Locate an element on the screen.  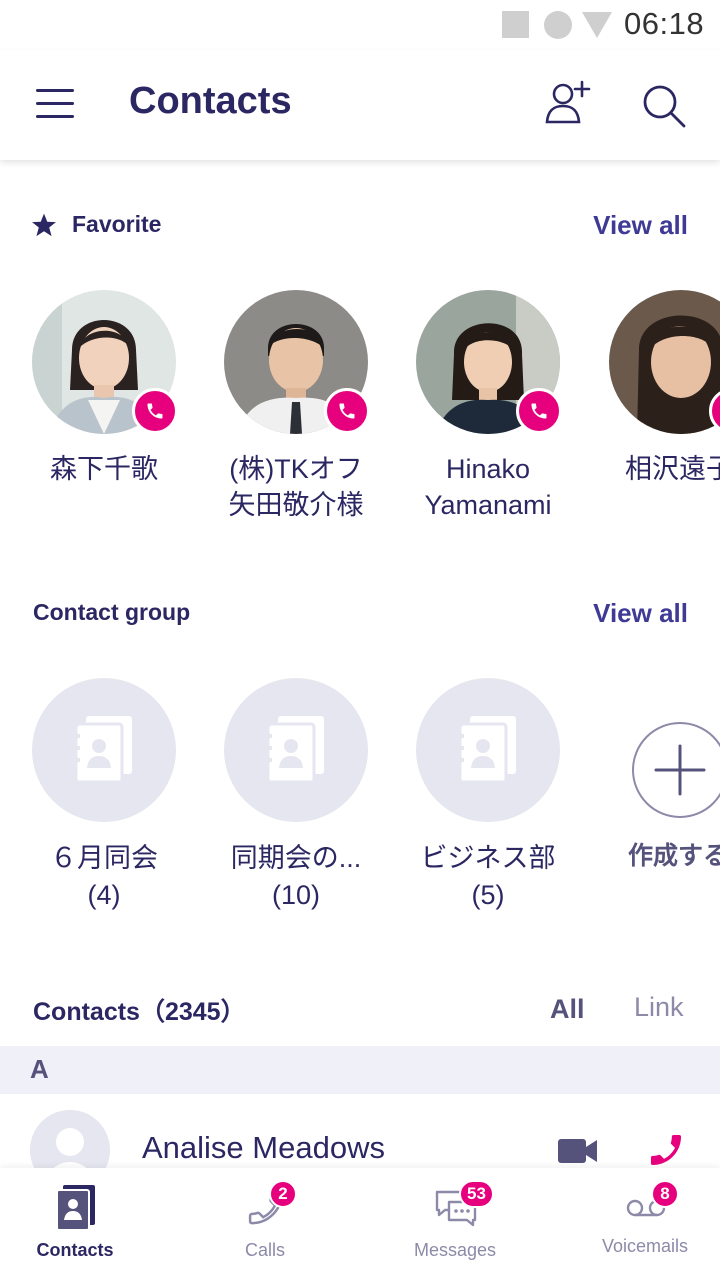
group-count: (4) is located at coordinates (104, 895).